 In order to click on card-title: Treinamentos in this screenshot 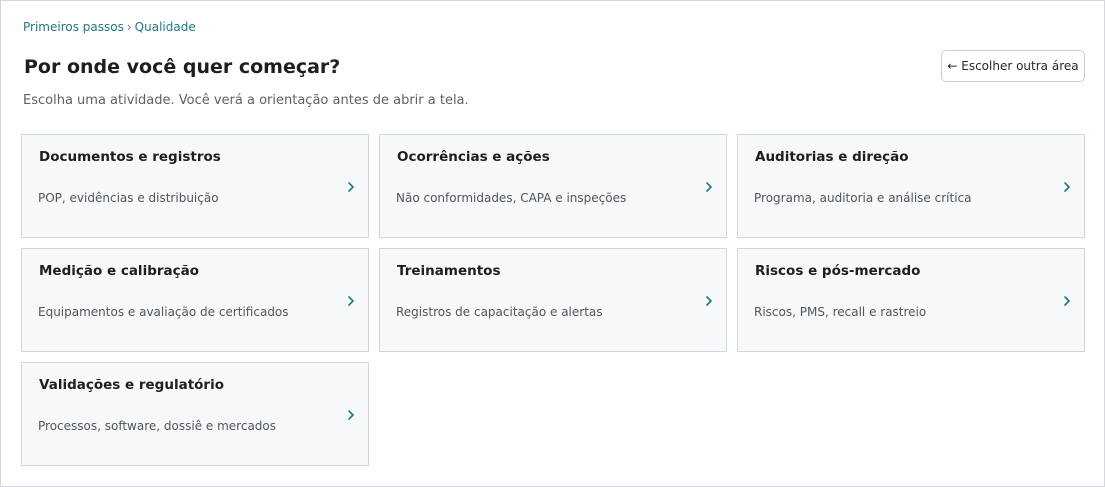, I will do `click(449, 271)`.